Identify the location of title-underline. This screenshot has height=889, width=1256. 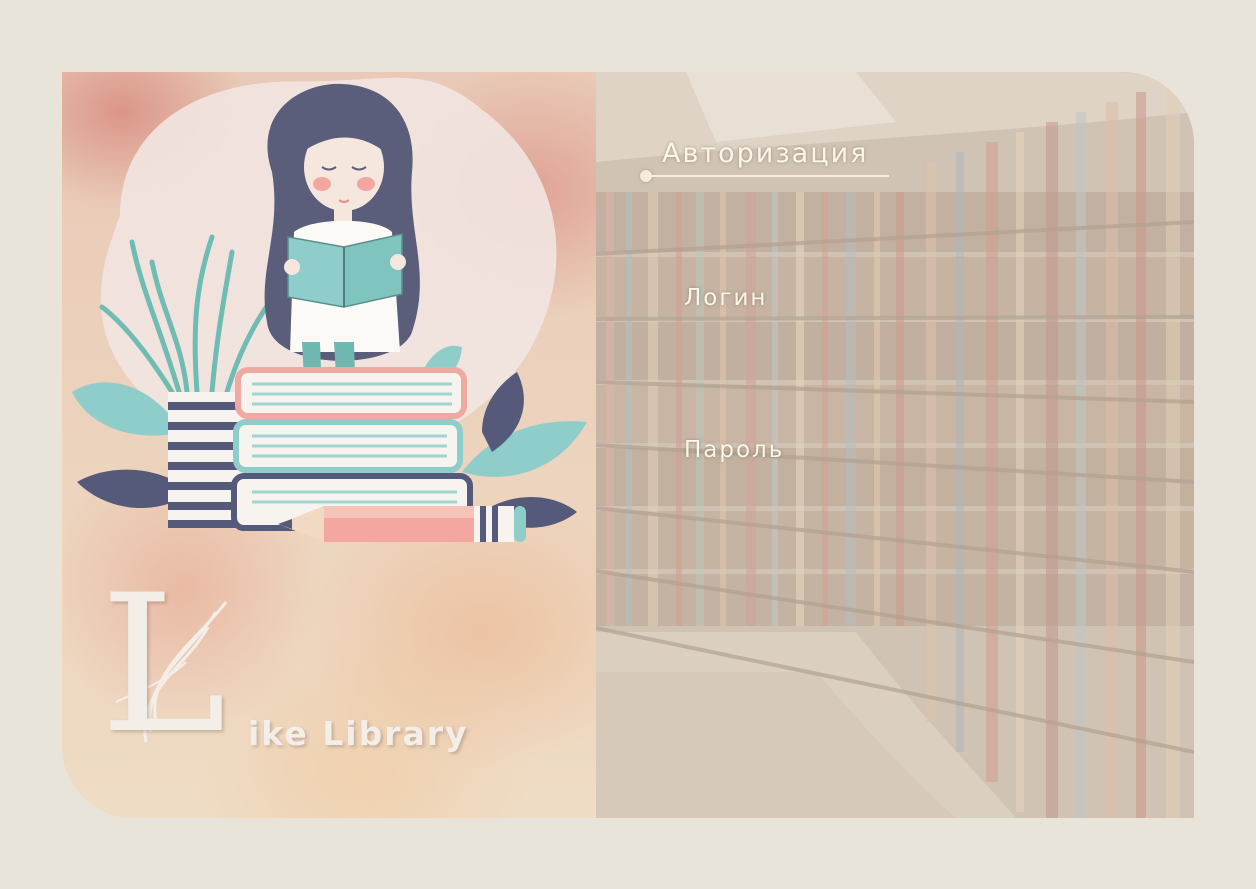
(767, 176).